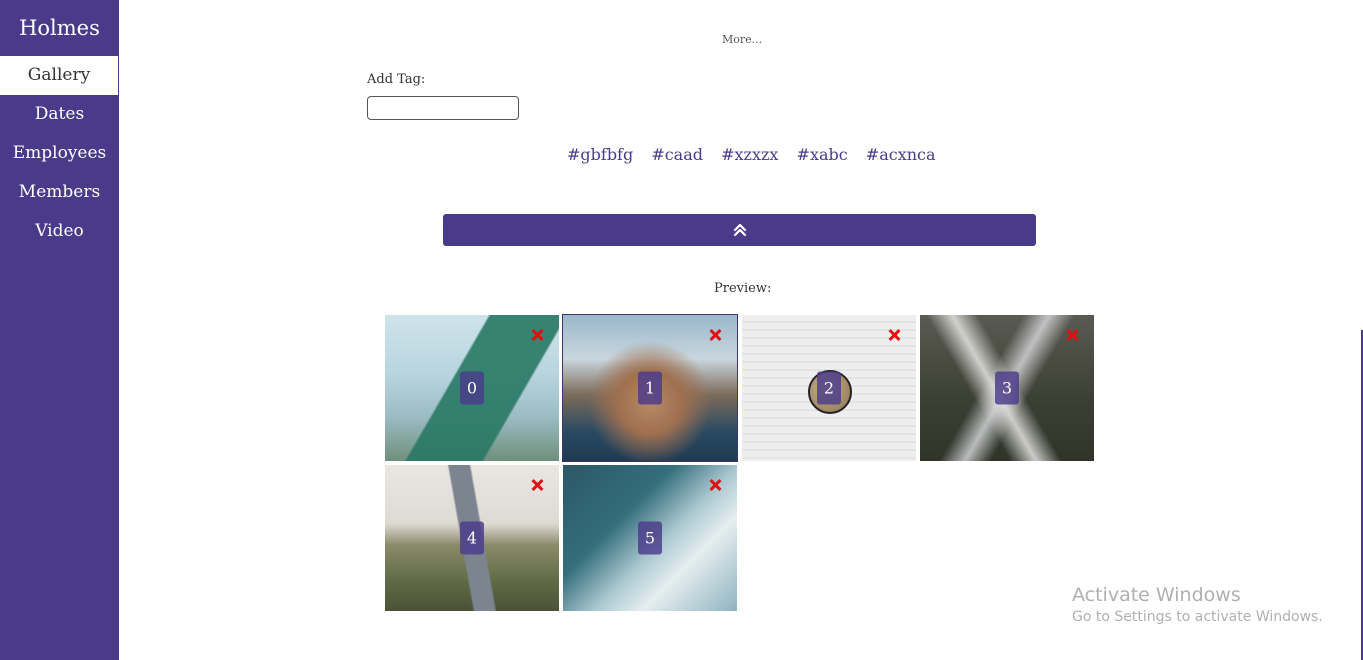 This screenshot has height=660, width=1363. I want to click on tag-item: #gbfbfg, so click(600, 154).